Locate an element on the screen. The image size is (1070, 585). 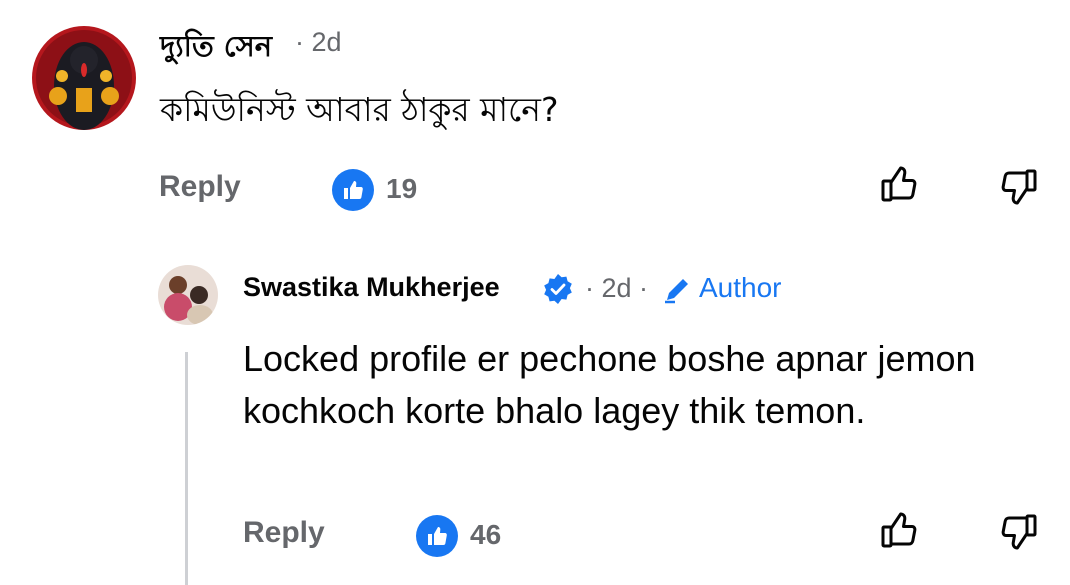
verified-badge-icon is located at coordinates (558, 289).